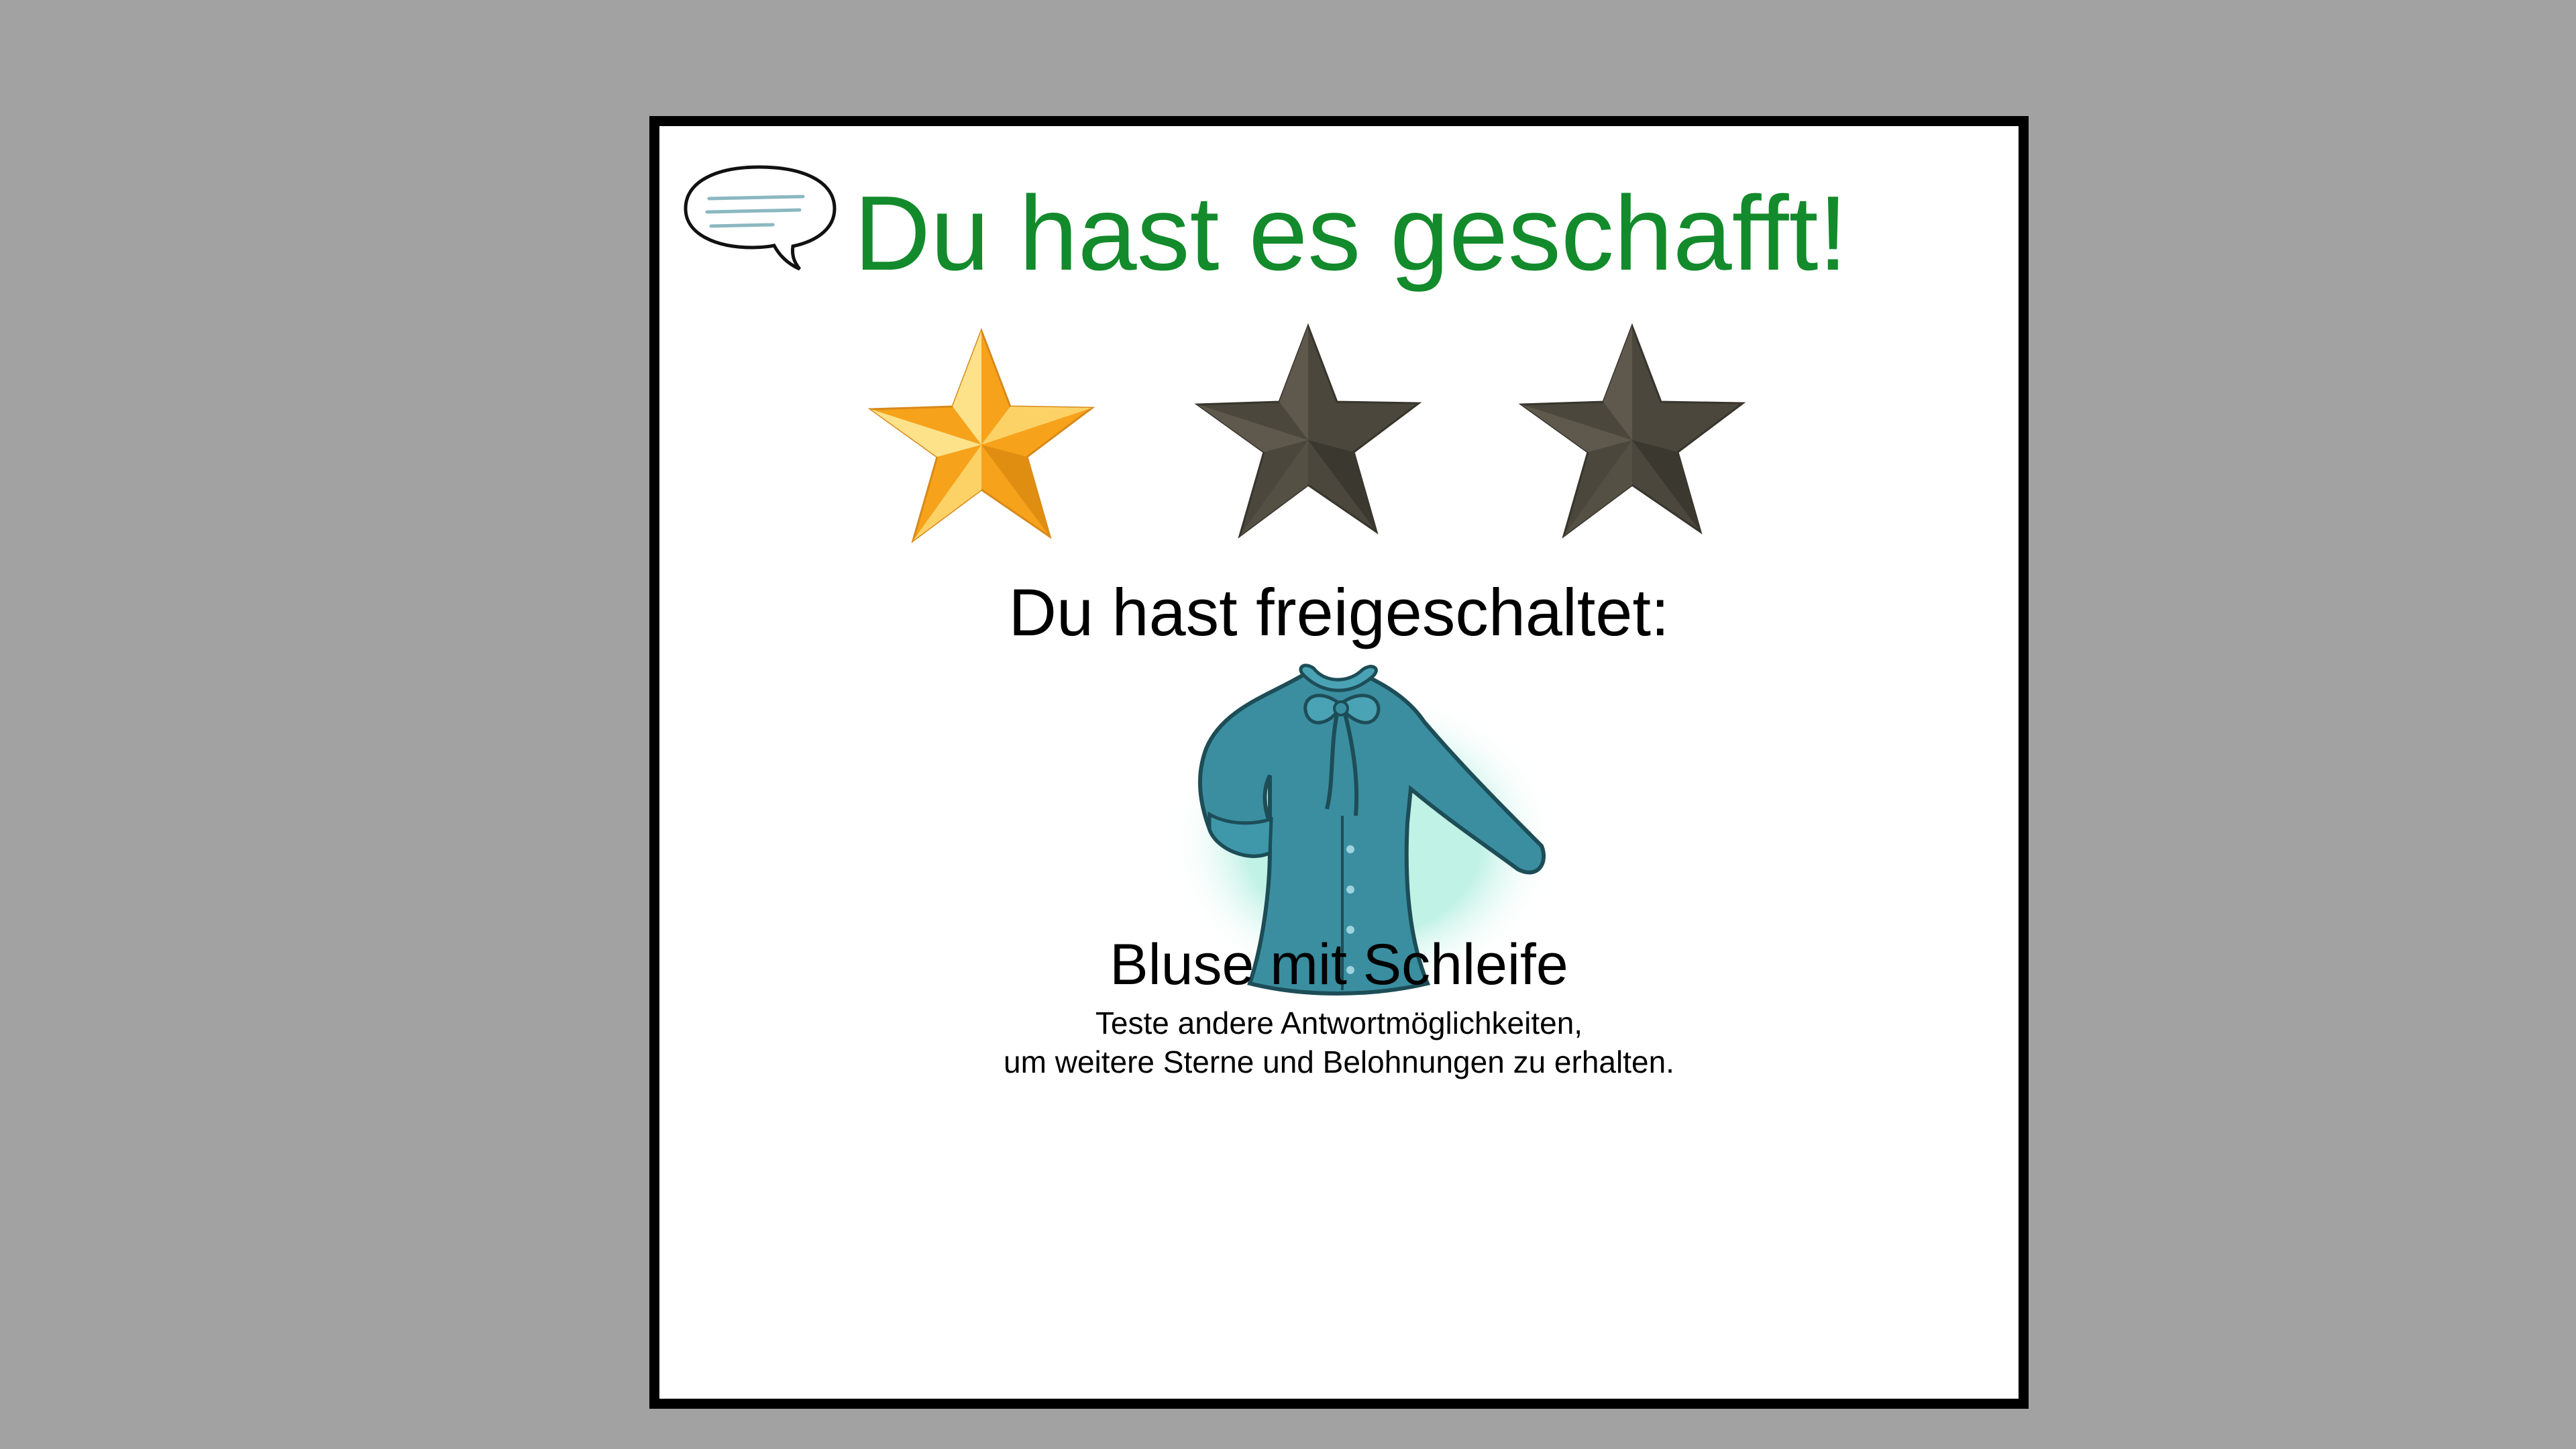  I want to click on speech-bubble-icon, so click(759, 219).